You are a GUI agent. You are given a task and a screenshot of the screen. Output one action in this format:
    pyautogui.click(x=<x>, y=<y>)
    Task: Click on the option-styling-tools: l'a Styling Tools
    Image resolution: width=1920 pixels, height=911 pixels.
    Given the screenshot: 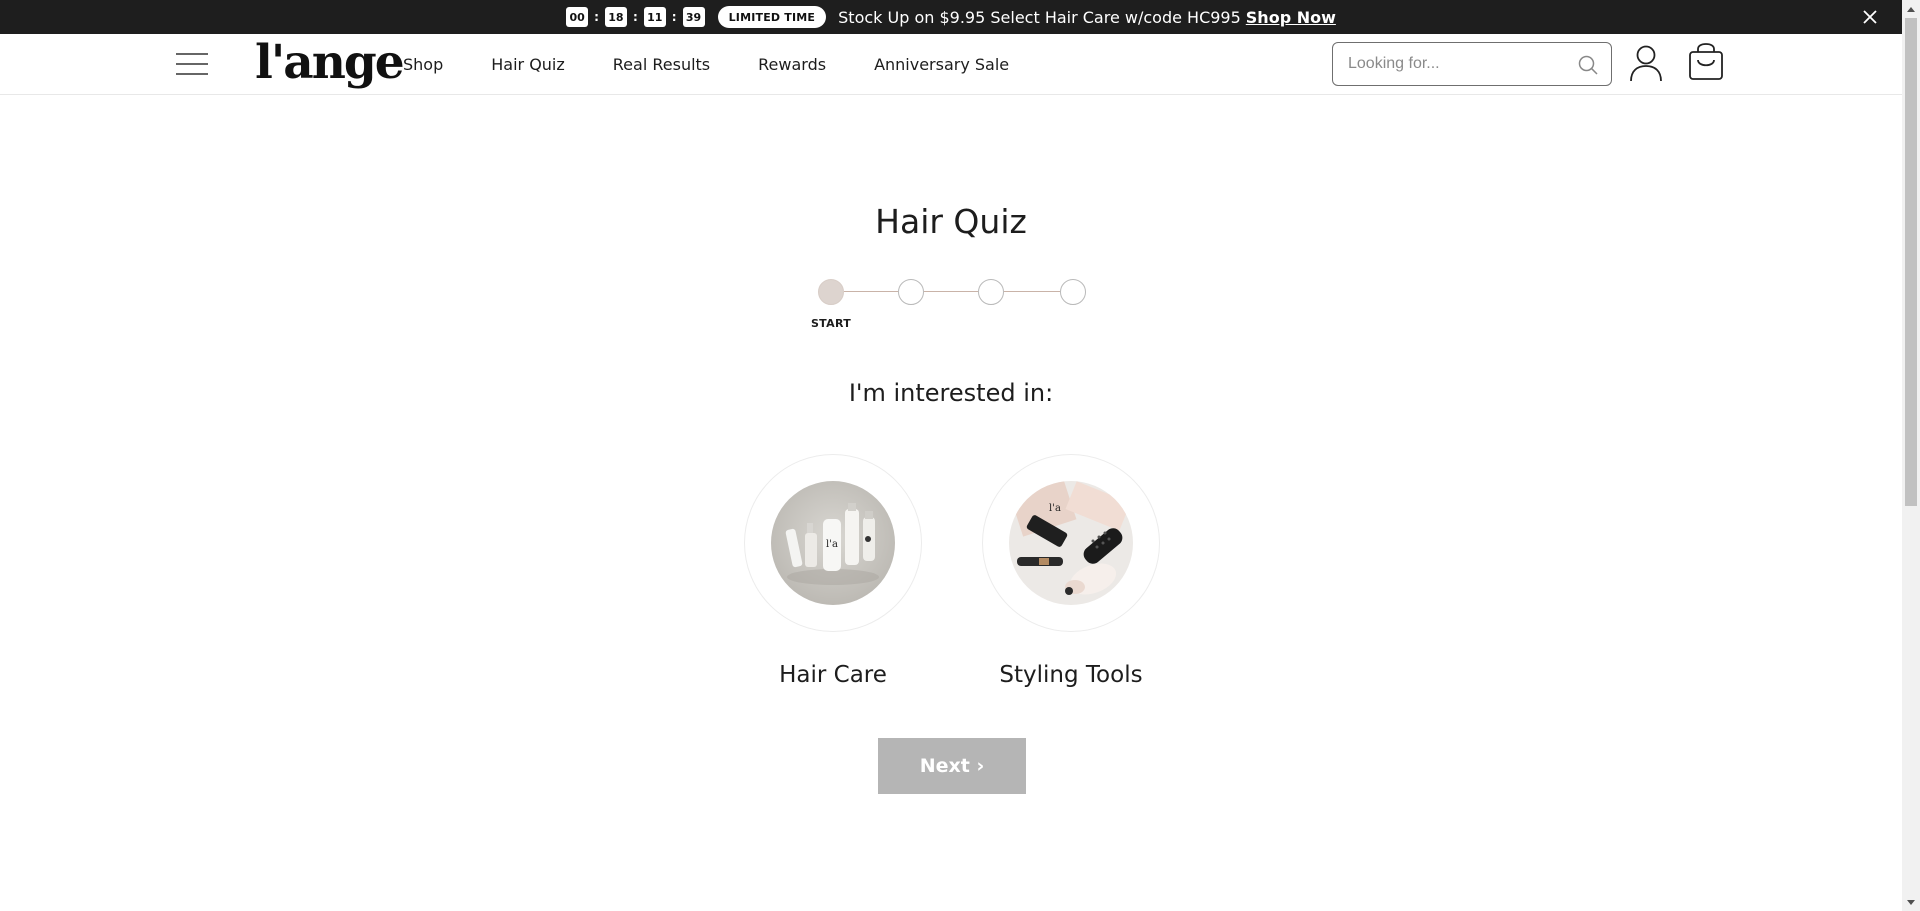 What is the action you would take?
    pyautogui.click(x=1071, y=571)
    